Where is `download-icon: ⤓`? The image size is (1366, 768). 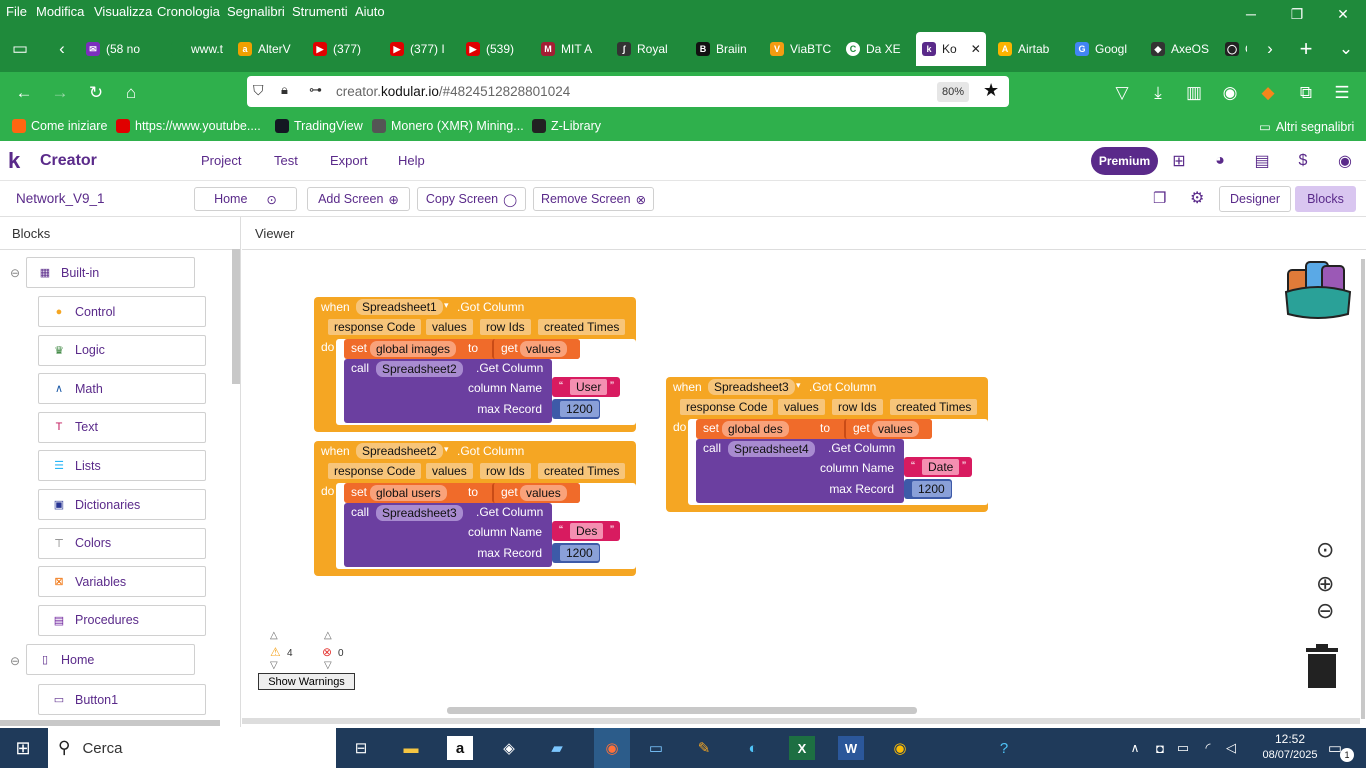 download-icon: ⤓ is located at coordinates (1158, 93).